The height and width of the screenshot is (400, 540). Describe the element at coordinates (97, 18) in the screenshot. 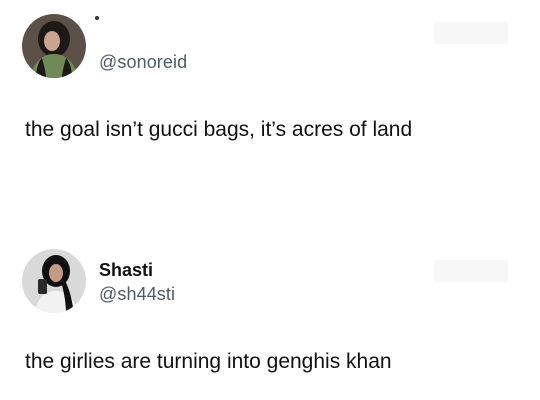

I see `stray-mark` at that location.